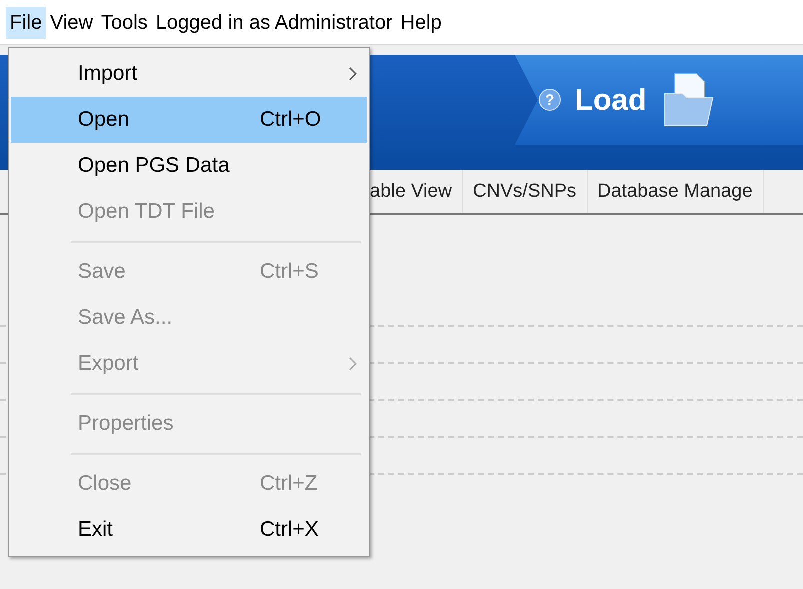 The width and height of the screenshot is (803, 589). I want to click on menu-item: Exit Ctrl+X, so click(189, 530).